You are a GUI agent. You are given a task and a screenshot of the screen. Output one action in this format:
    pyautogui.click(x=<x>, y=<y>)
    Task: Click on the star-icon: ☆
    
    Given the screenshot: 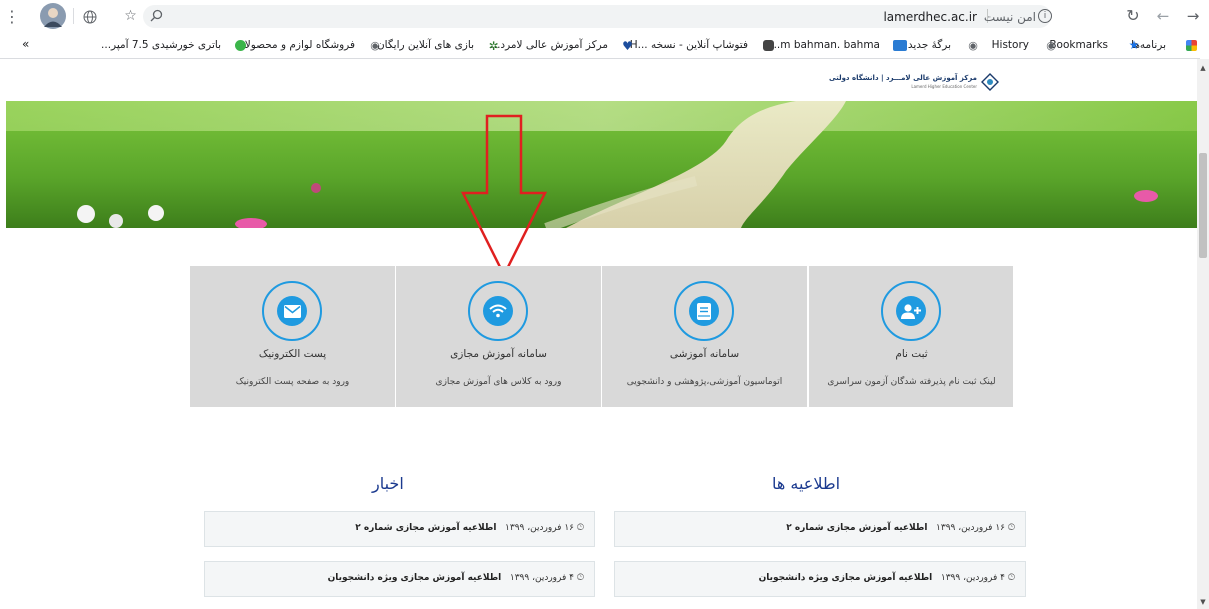 What is the action you would take?
    pyautogui.click(x=130, y=15)
    